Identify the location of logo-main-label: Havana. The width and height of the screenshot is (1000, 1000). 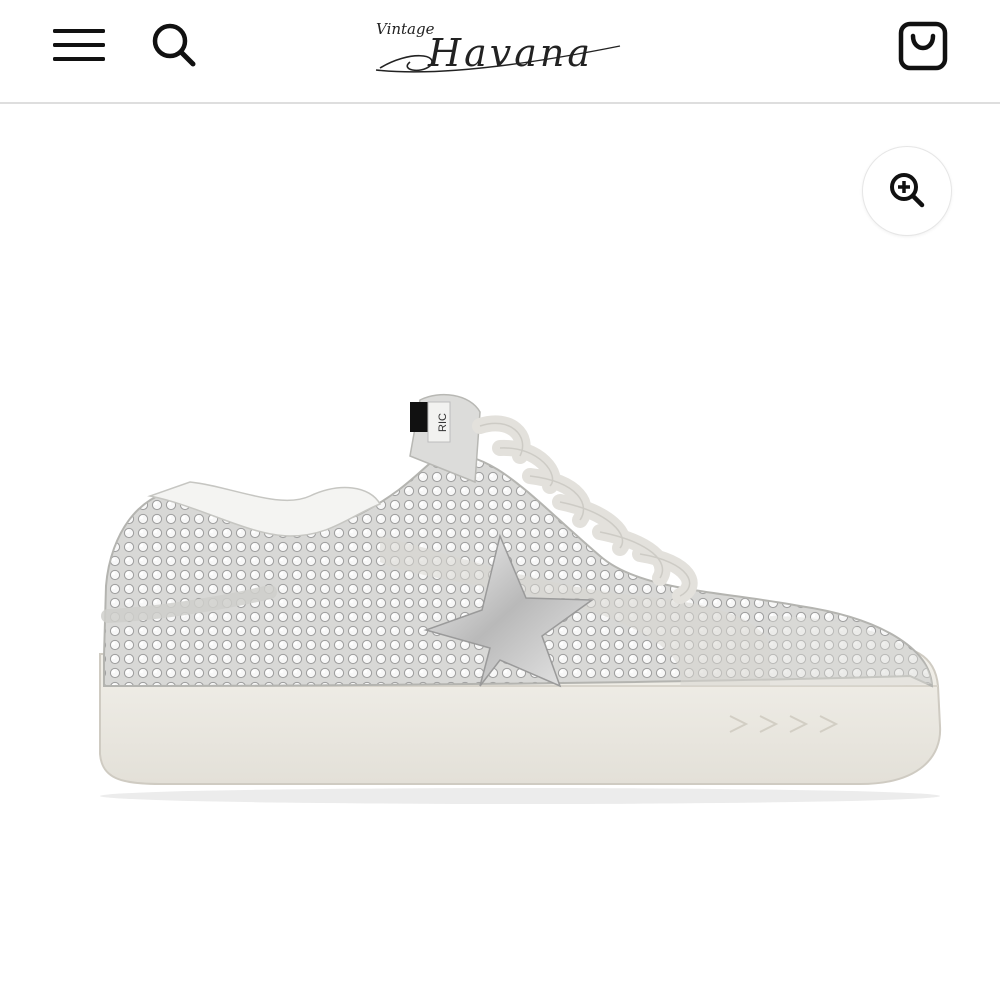
(510, 53).